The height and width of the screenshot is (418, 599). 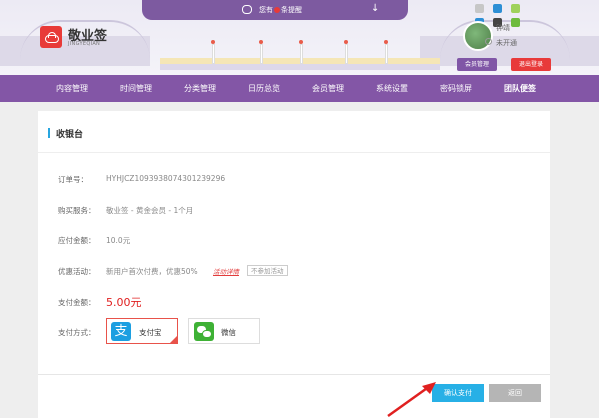 What do you see at coordinates (375, 8) in the screenshot?
I see `arrow-down-icon: ↓` at bounding box center [375, 8].